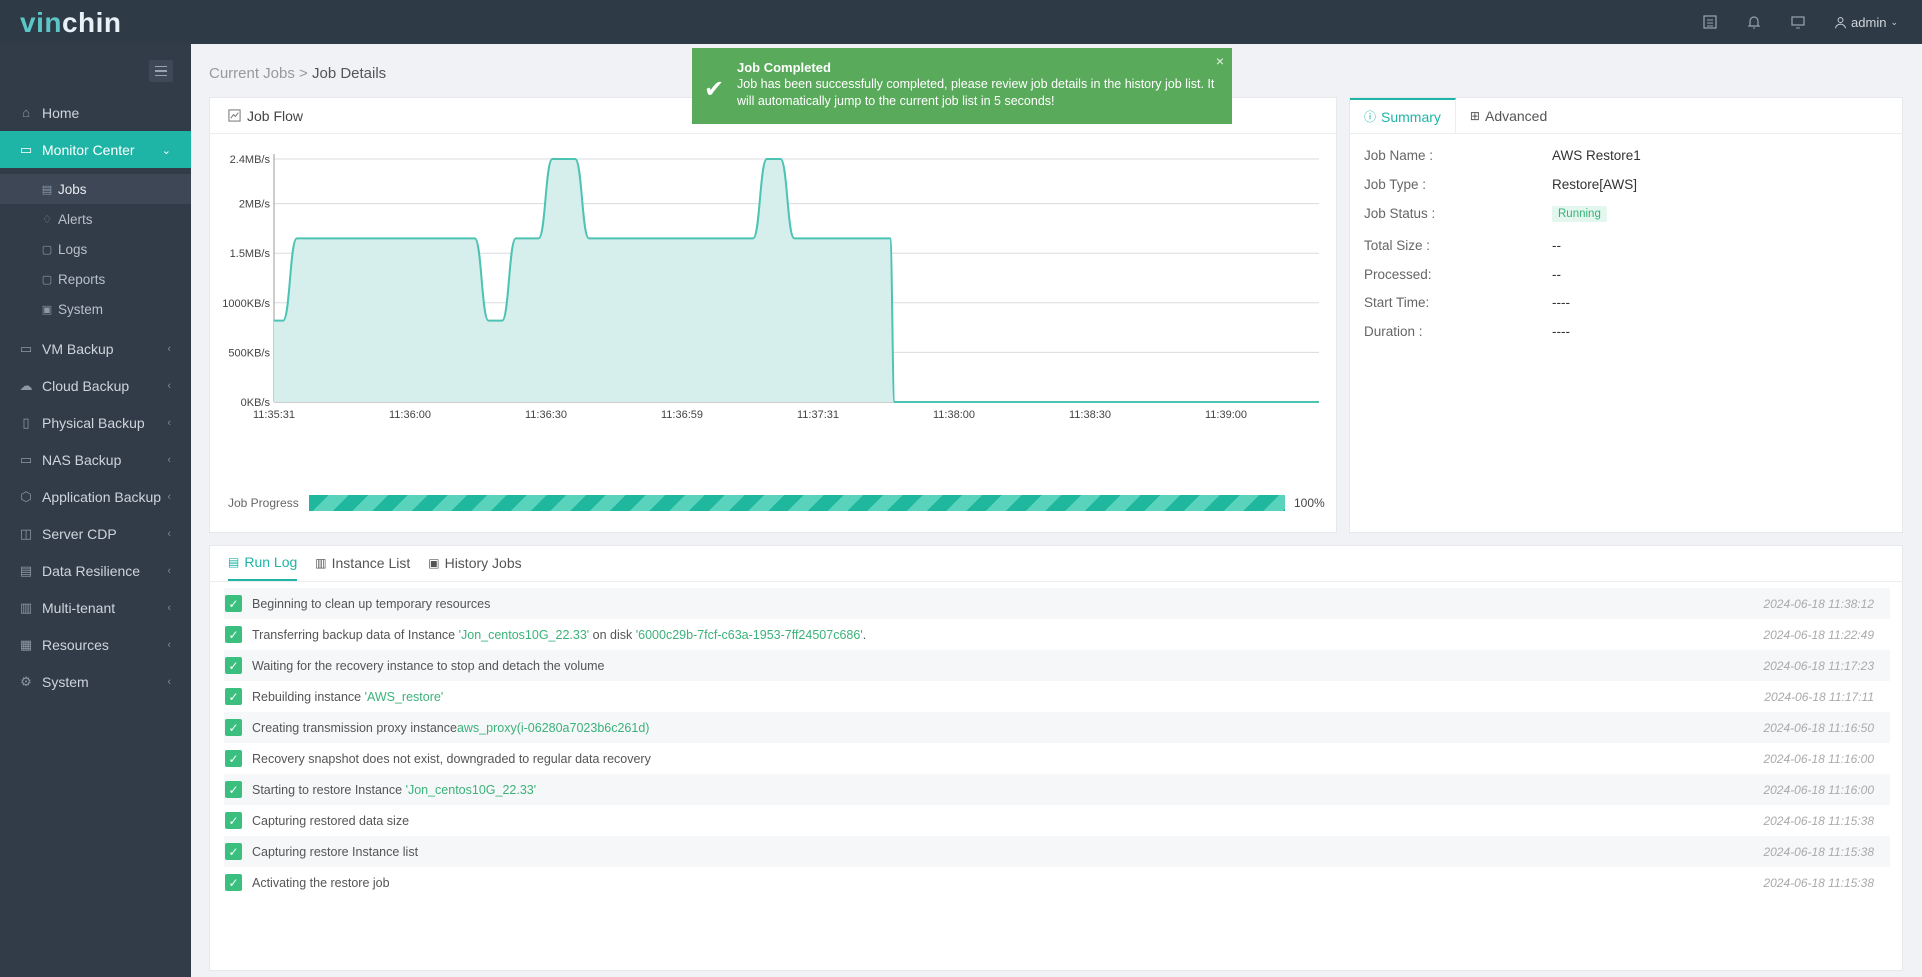  What do you see at coordinates (47, 279) in the screenshot?
I see `reports-icon: ▢` at bounding box center [47, 279].